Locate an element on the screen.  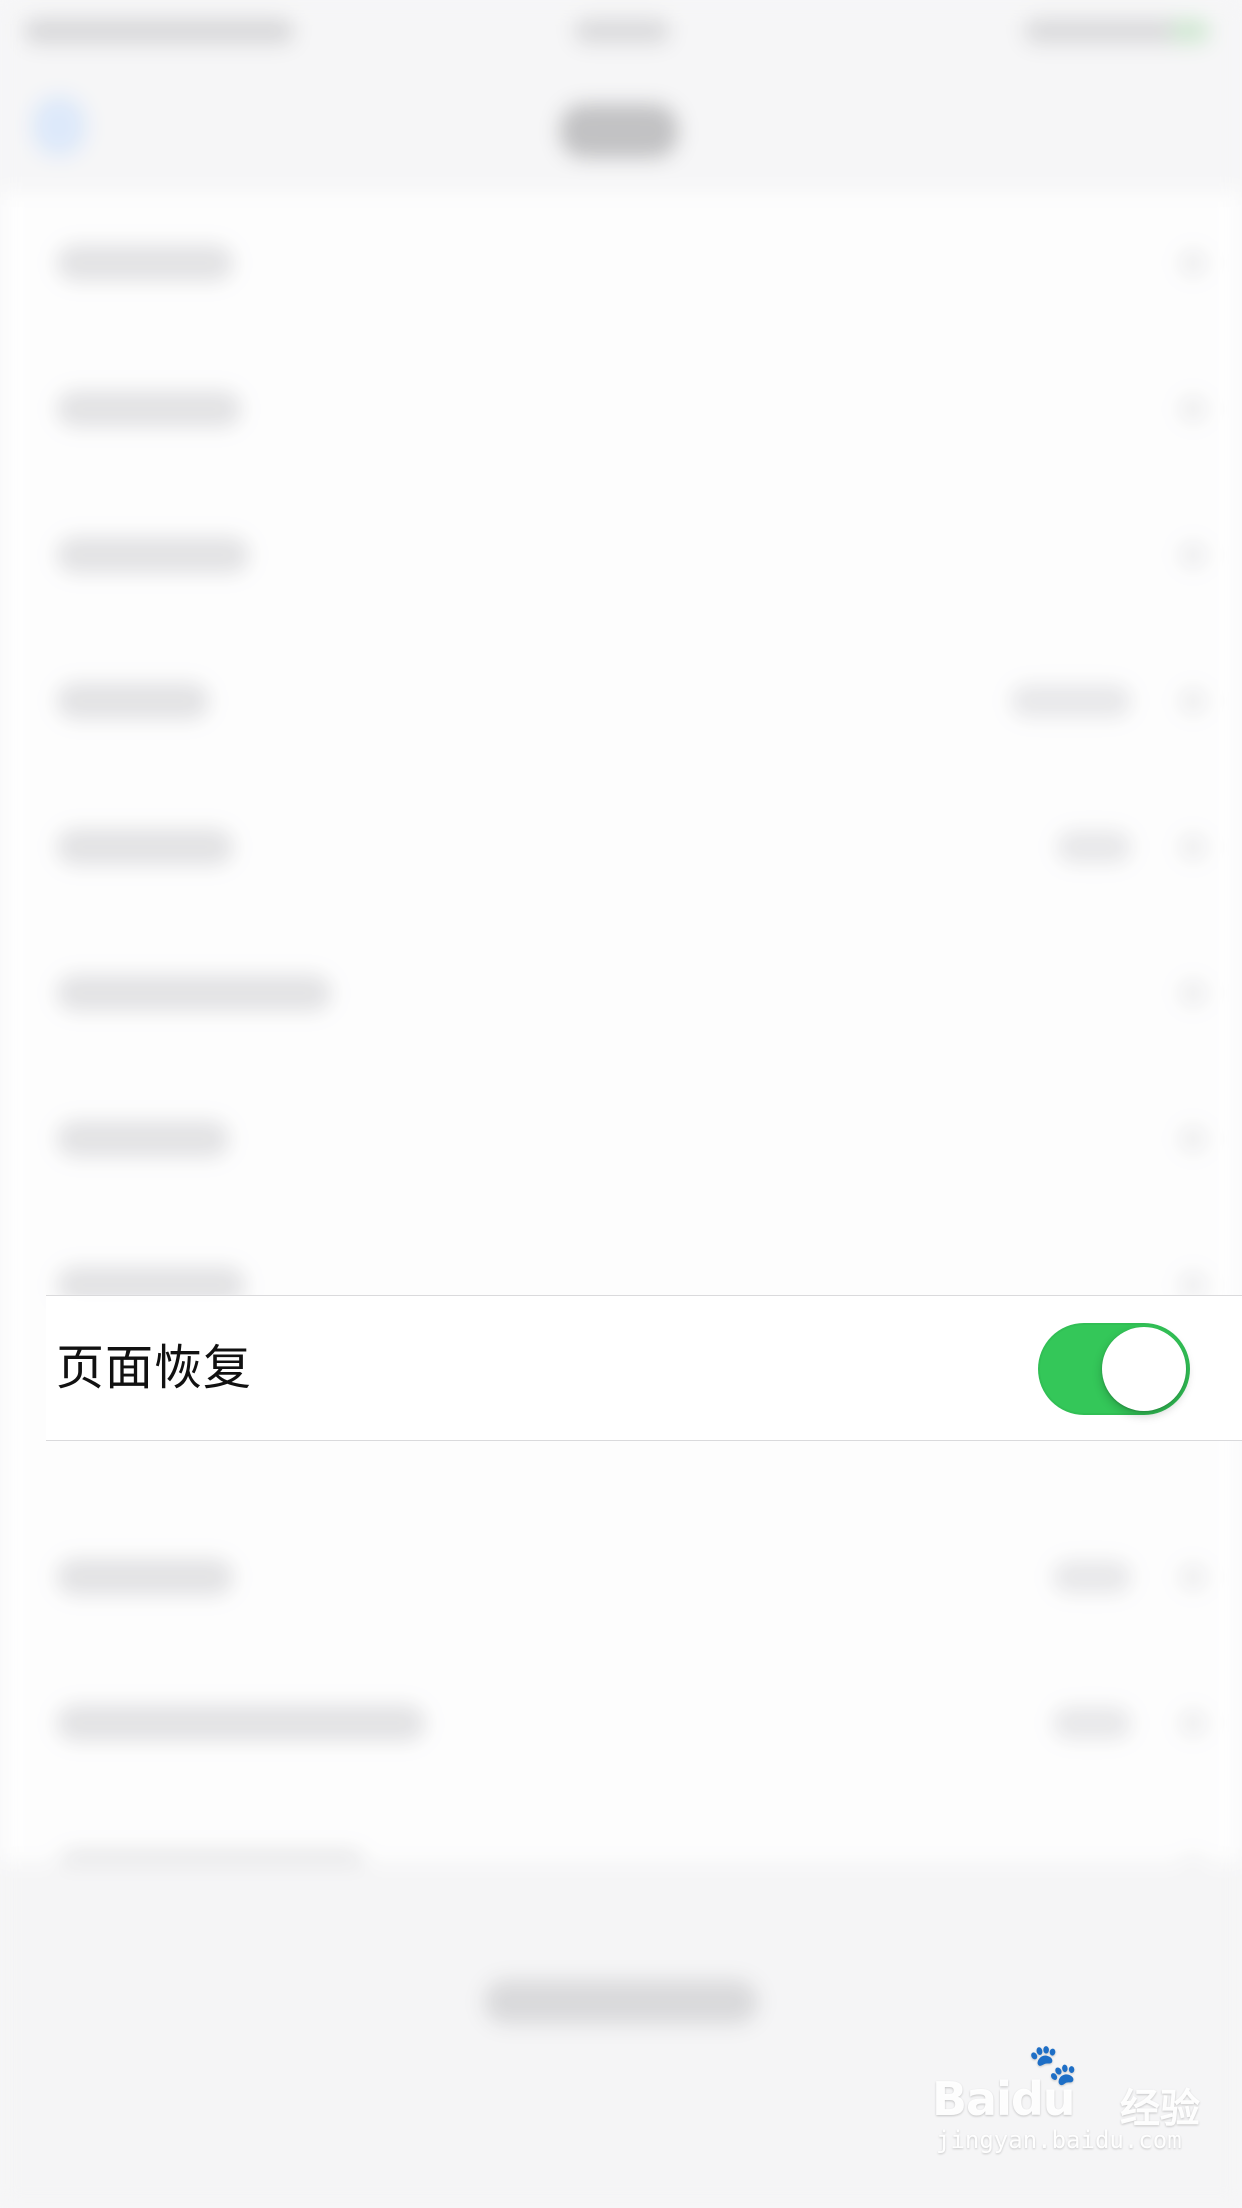
toggle-knob is located at coordinates (1144, 1369).